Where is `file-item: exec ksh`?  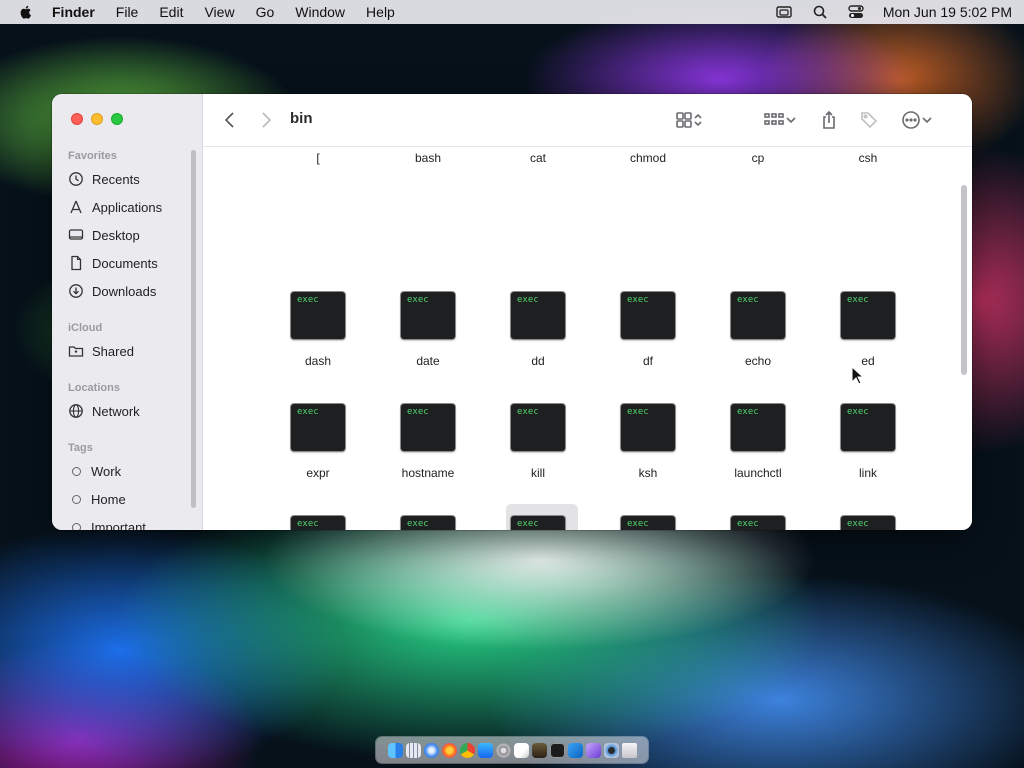 file-item: exec ksh is located at coordinates (648, 443).